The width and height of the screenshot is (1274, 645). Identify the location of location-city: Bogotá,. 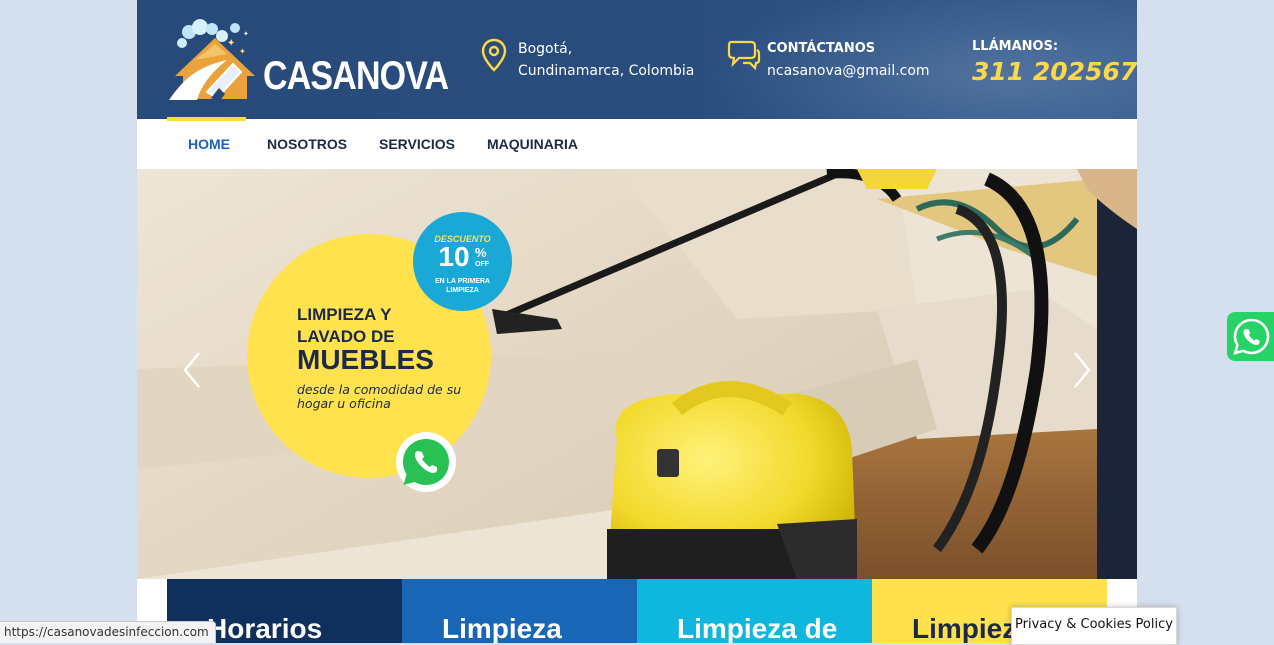
(545, 49).